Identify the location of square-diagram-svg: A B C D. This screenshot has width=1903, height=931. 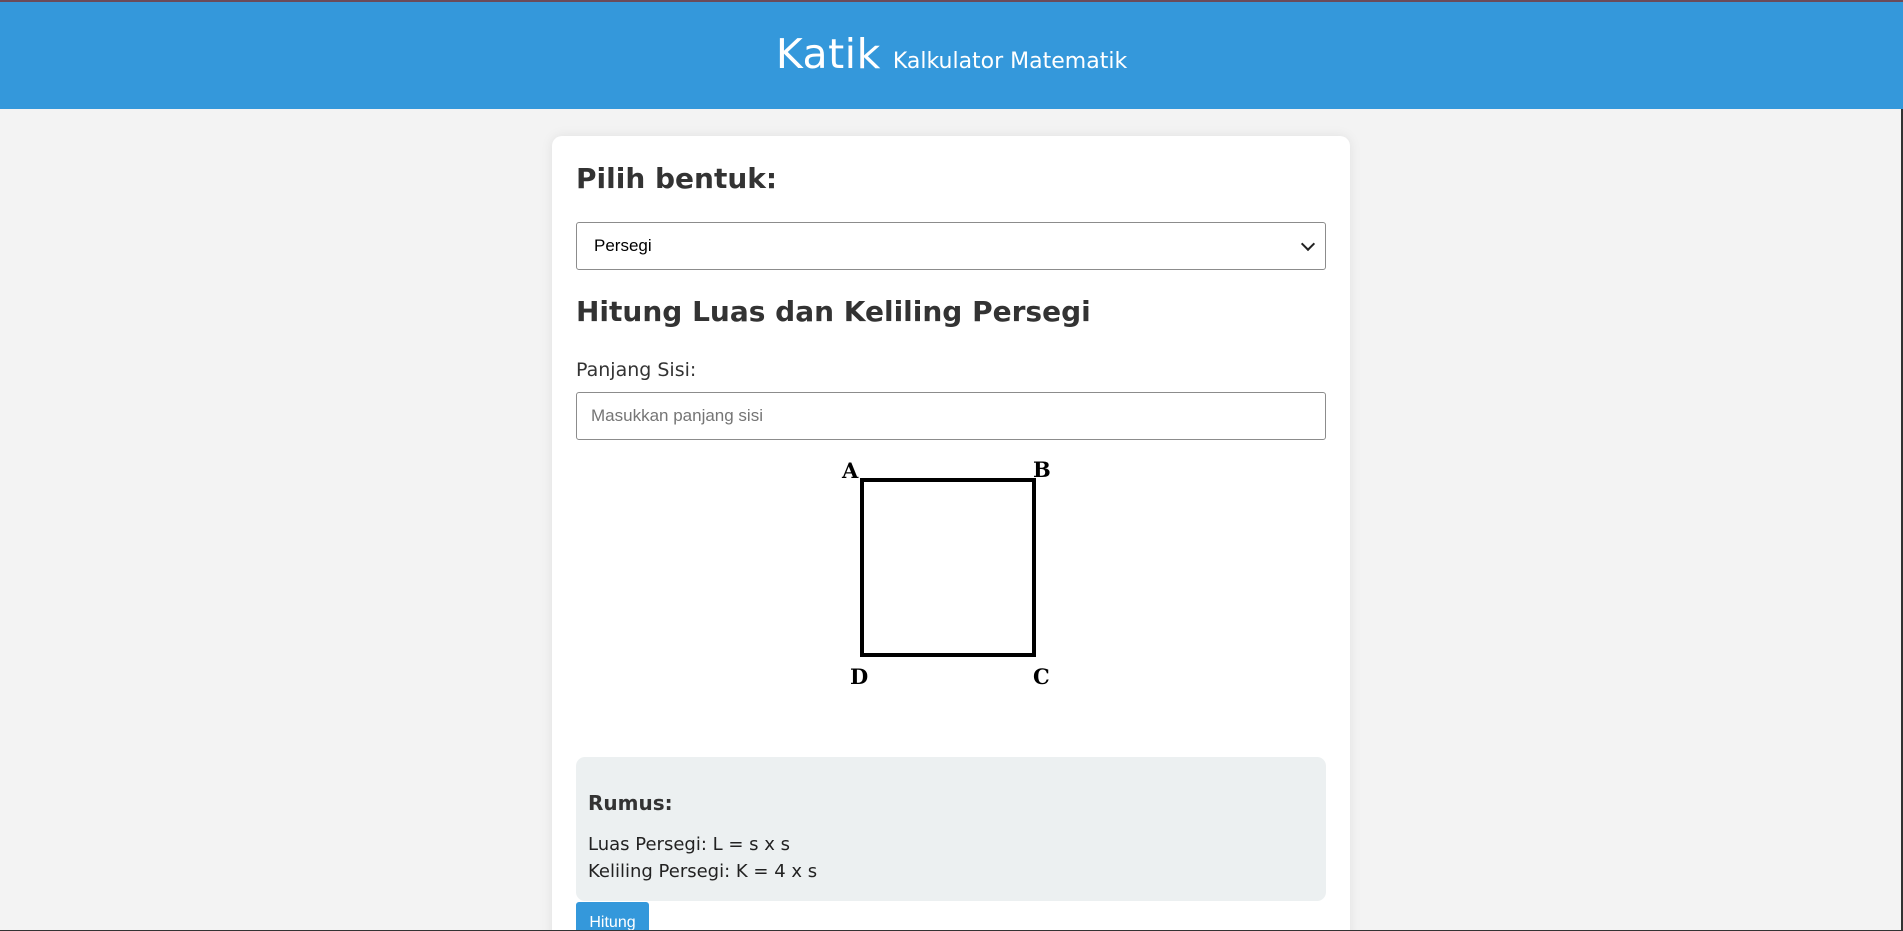
(946, 573).